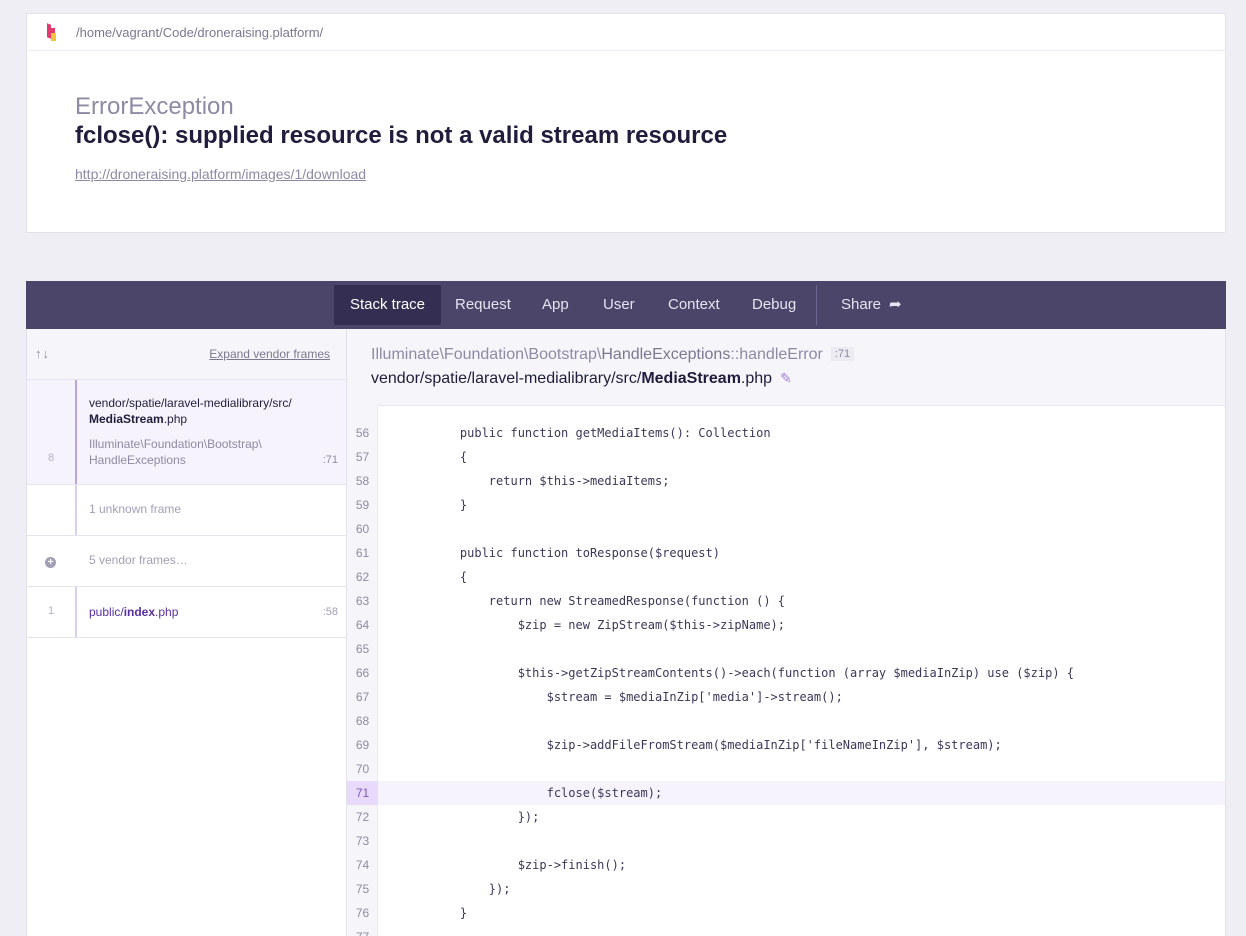 This screenshot has height=936, width=1246. What do you see at coordinates (362, 457) in the screenshot?
I see `line-number: 57` at bounding box center [362, 457].